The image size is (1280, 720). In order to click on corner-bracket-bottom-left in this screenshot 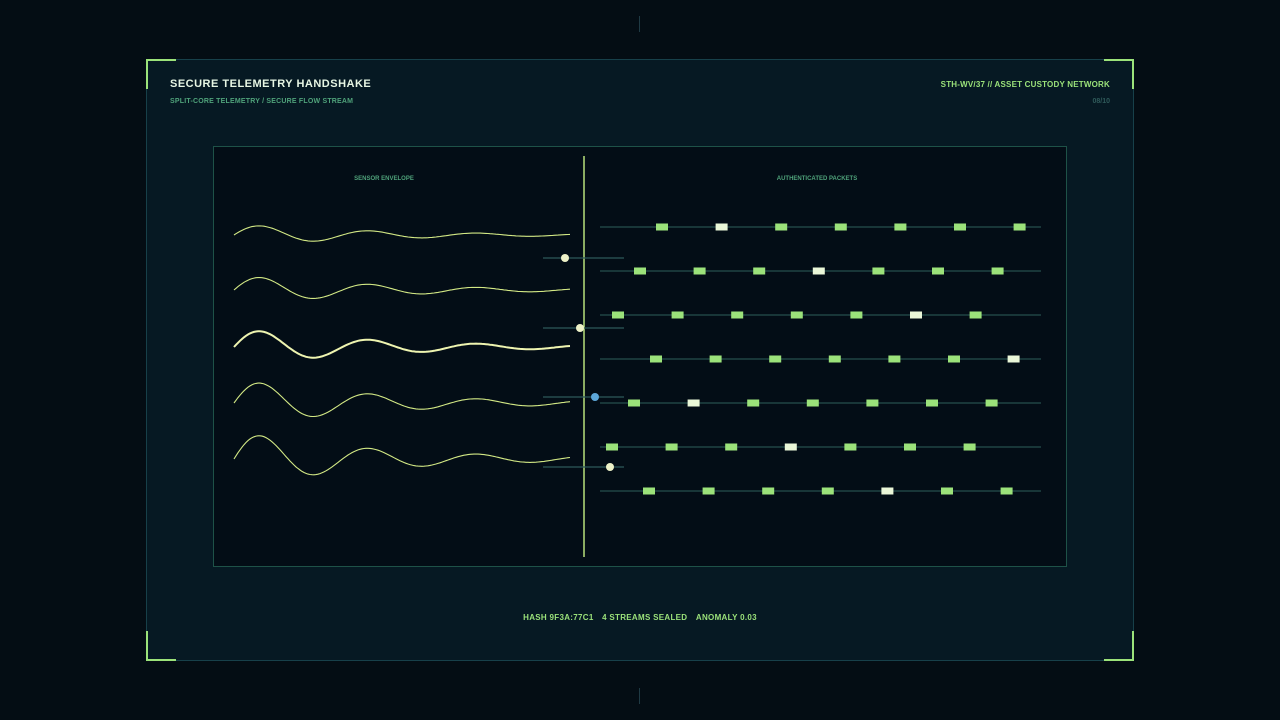, I will do `click(161, 646)`.